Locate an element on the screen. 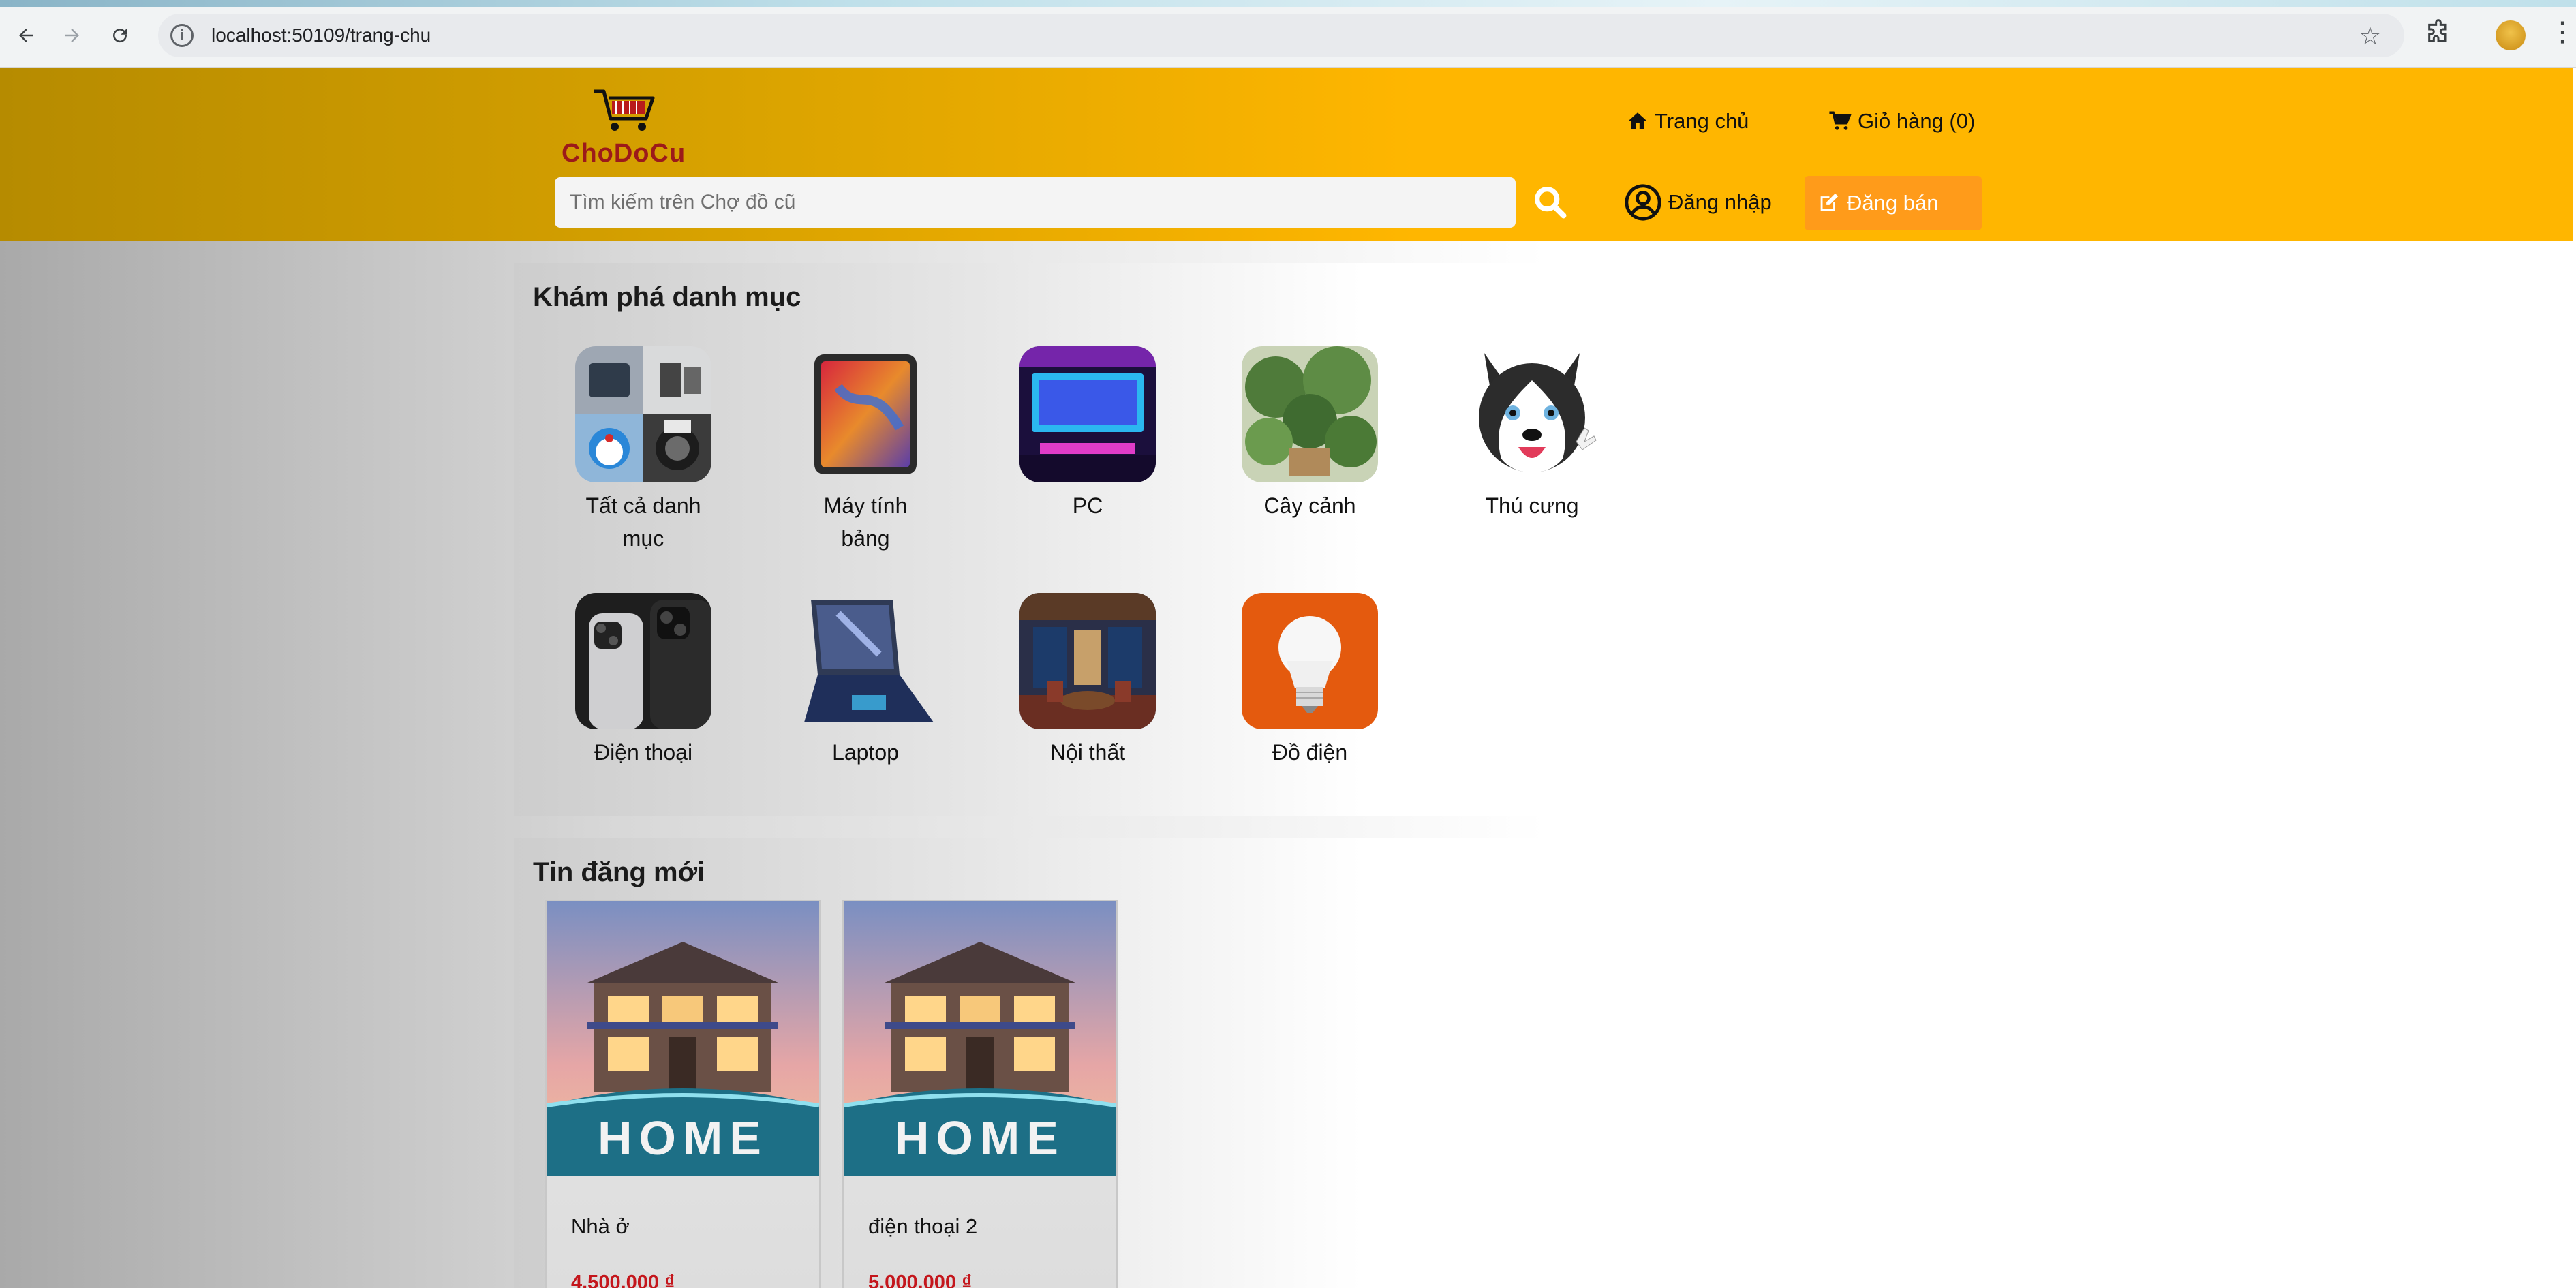 The width and height of the screenshot is (2576, 1288). reload-icon is located at coordinates (120, 35).